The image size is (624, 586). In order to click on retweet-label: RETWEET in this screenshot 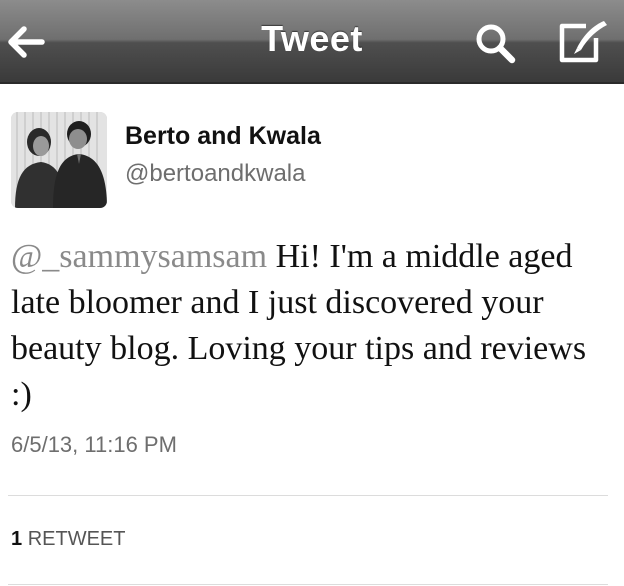, I will do `click(76, 539)`.